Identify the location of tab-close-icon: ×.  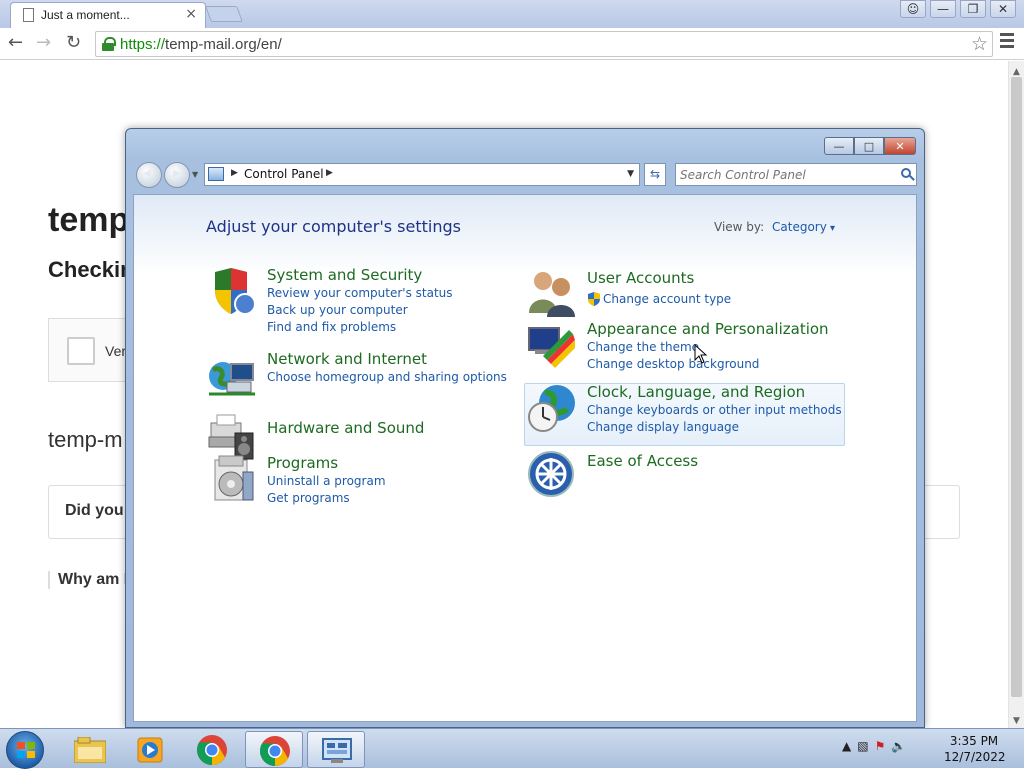
(191, 14).